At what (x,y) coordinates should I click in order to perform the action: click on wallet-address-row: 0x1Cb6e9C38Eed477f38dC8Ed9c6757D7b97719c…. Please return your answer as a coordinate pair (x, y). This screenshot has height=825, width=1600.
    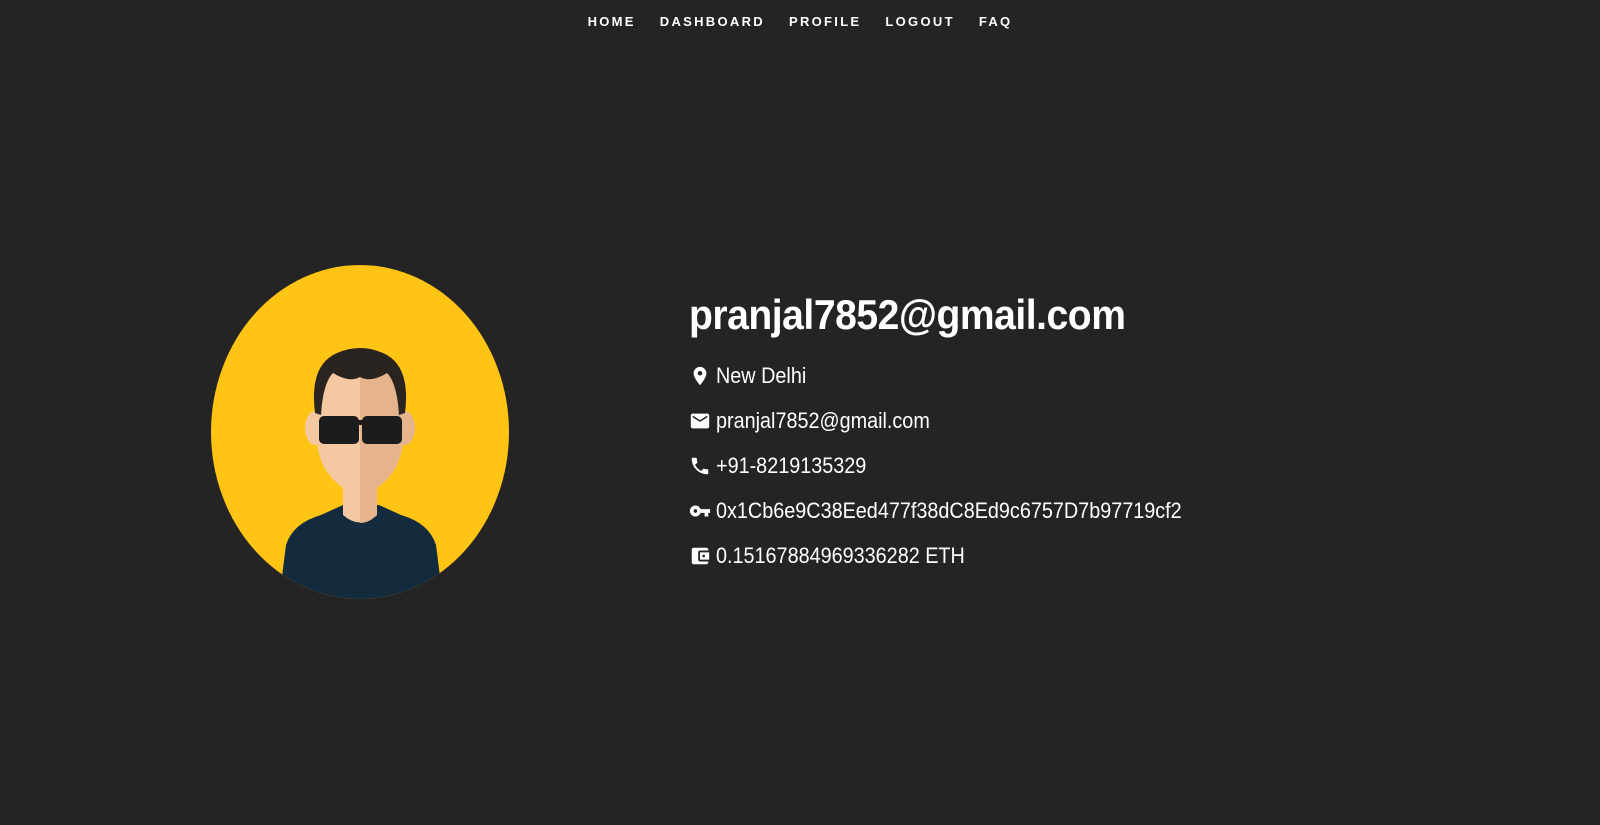
    Looking at the image, I should click on (961, 510).